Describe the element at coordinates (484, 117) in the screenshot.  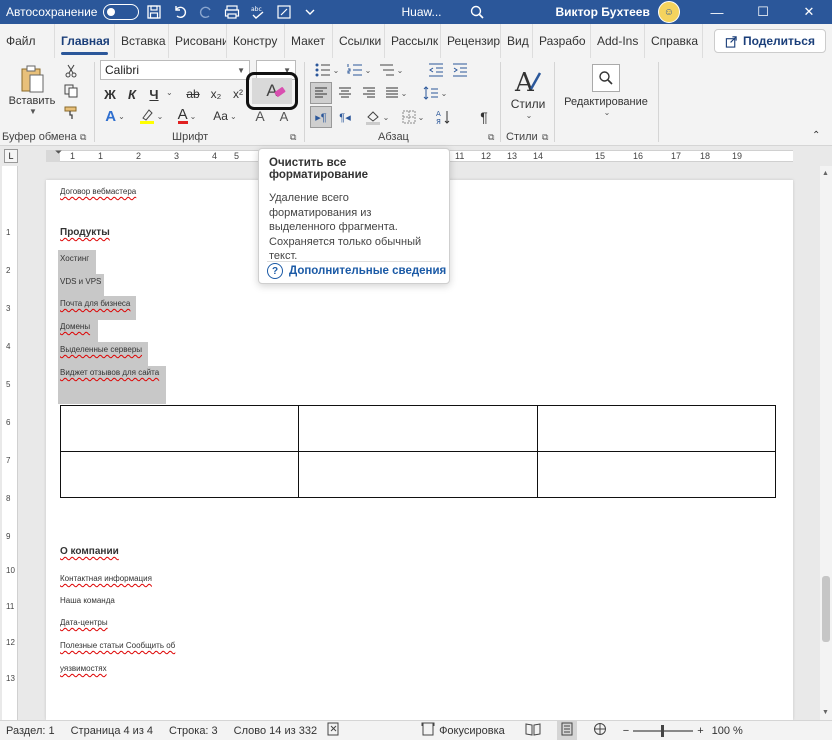
I see `show-marks-button: ¶` at that location.